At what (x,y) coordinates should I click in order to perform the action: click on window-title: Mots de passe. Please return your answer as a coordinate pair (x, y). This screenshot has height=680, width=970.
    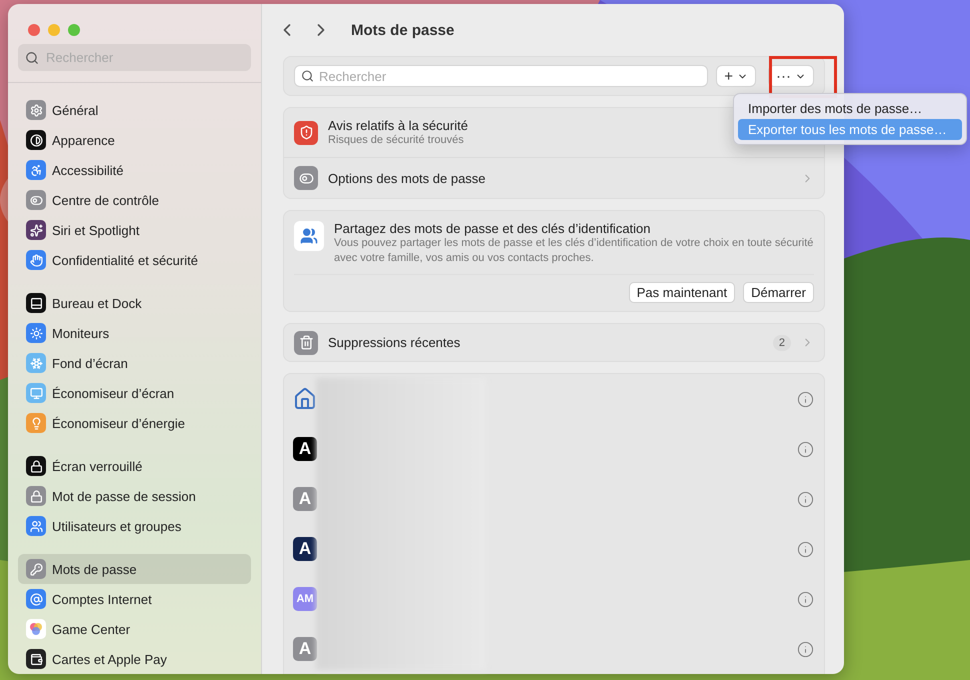
    Looking at the image, I should click on (402, 30).